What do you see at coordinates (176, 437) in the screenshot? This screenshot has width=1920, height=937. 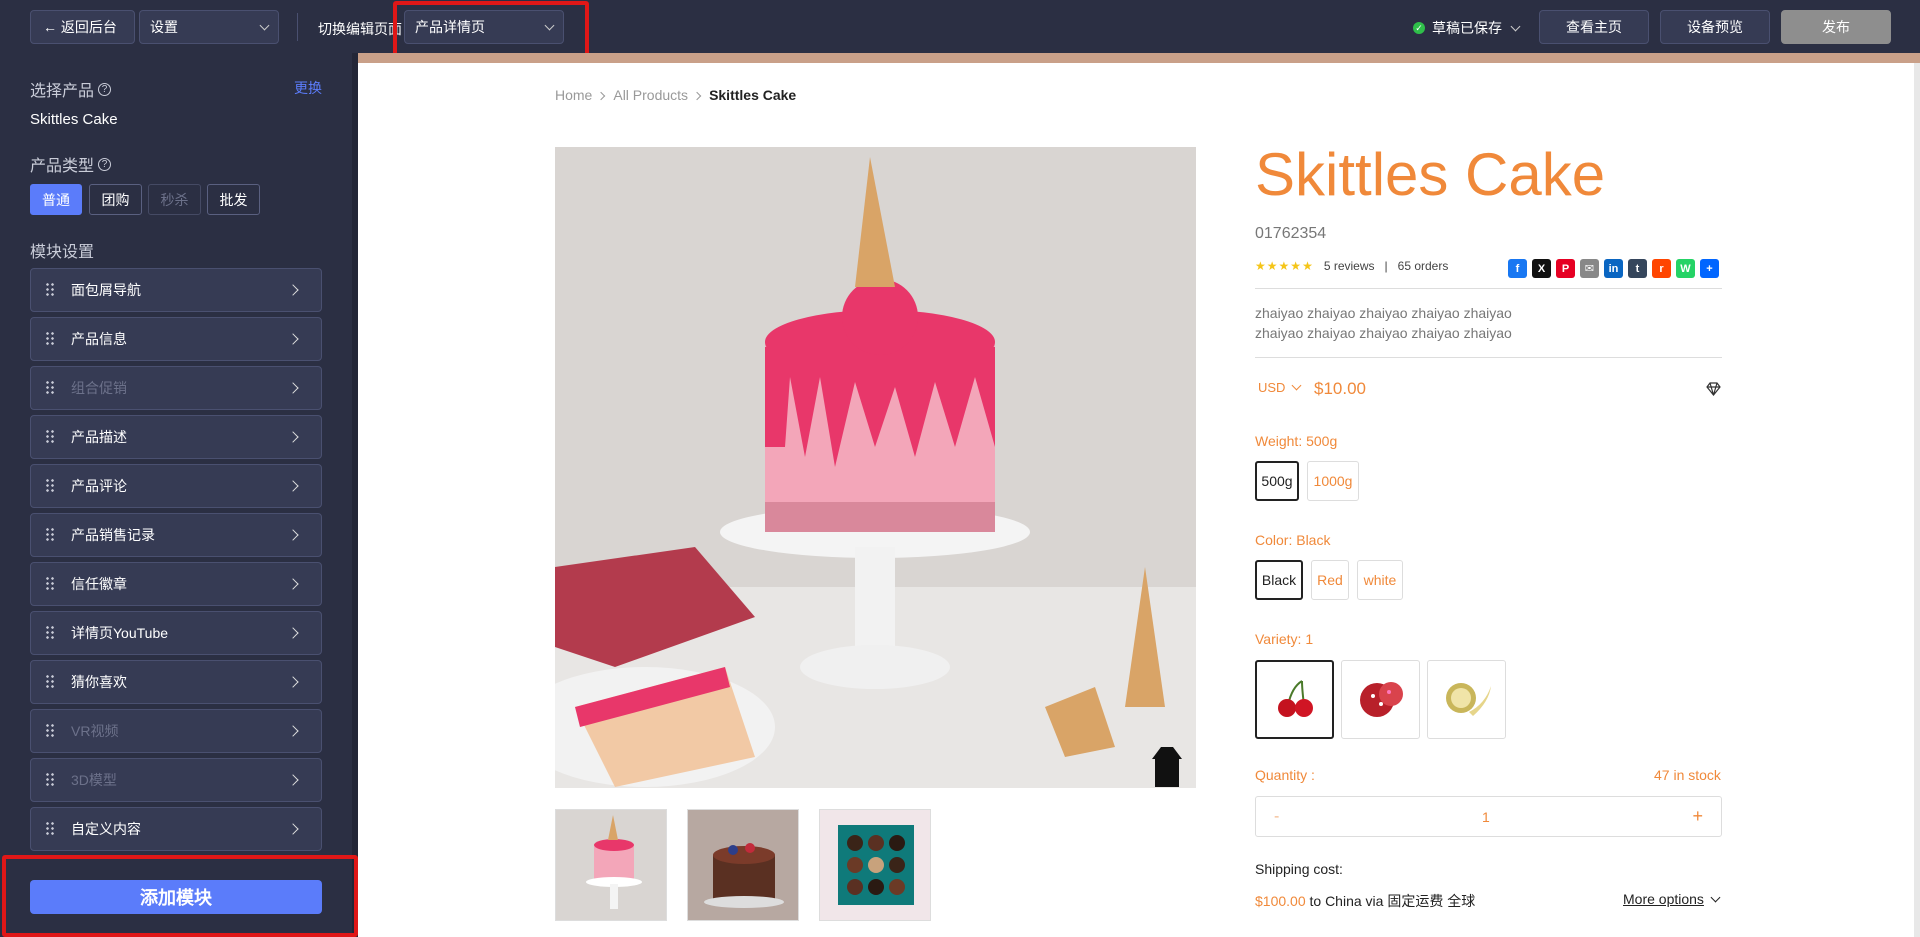 I see `module-item: 产品描述` at bounding box center [176, 437].